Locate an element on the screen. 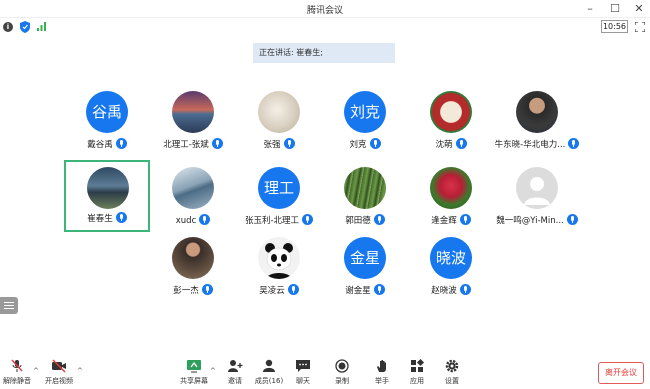 The height and width of the screenshot is (389, 650). participant-tile: 金星 谢金星 is located at coordinates (365, 266).